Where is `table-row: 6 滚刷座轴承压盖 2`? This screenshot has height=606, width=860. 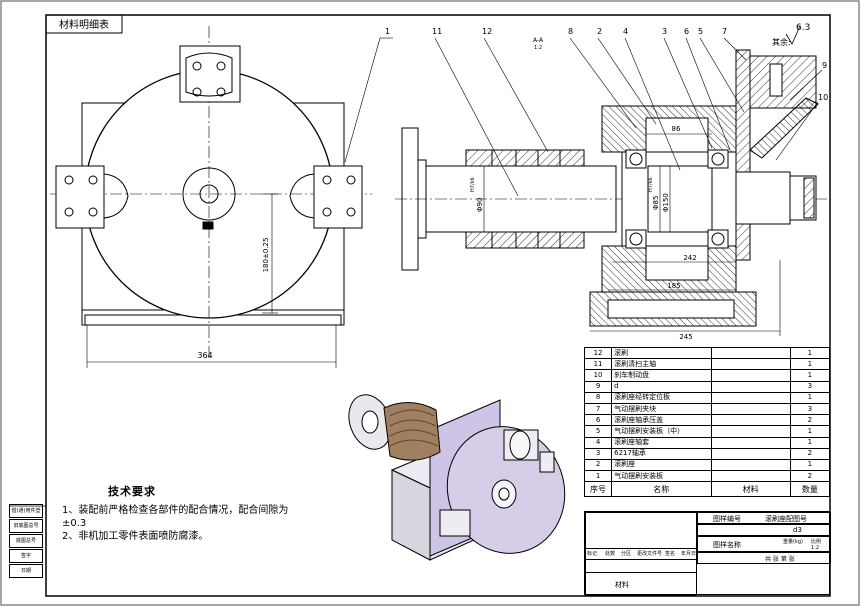
table-row: 6 滚刷座轴承压盖 2 is located at coordinates (707, 420).